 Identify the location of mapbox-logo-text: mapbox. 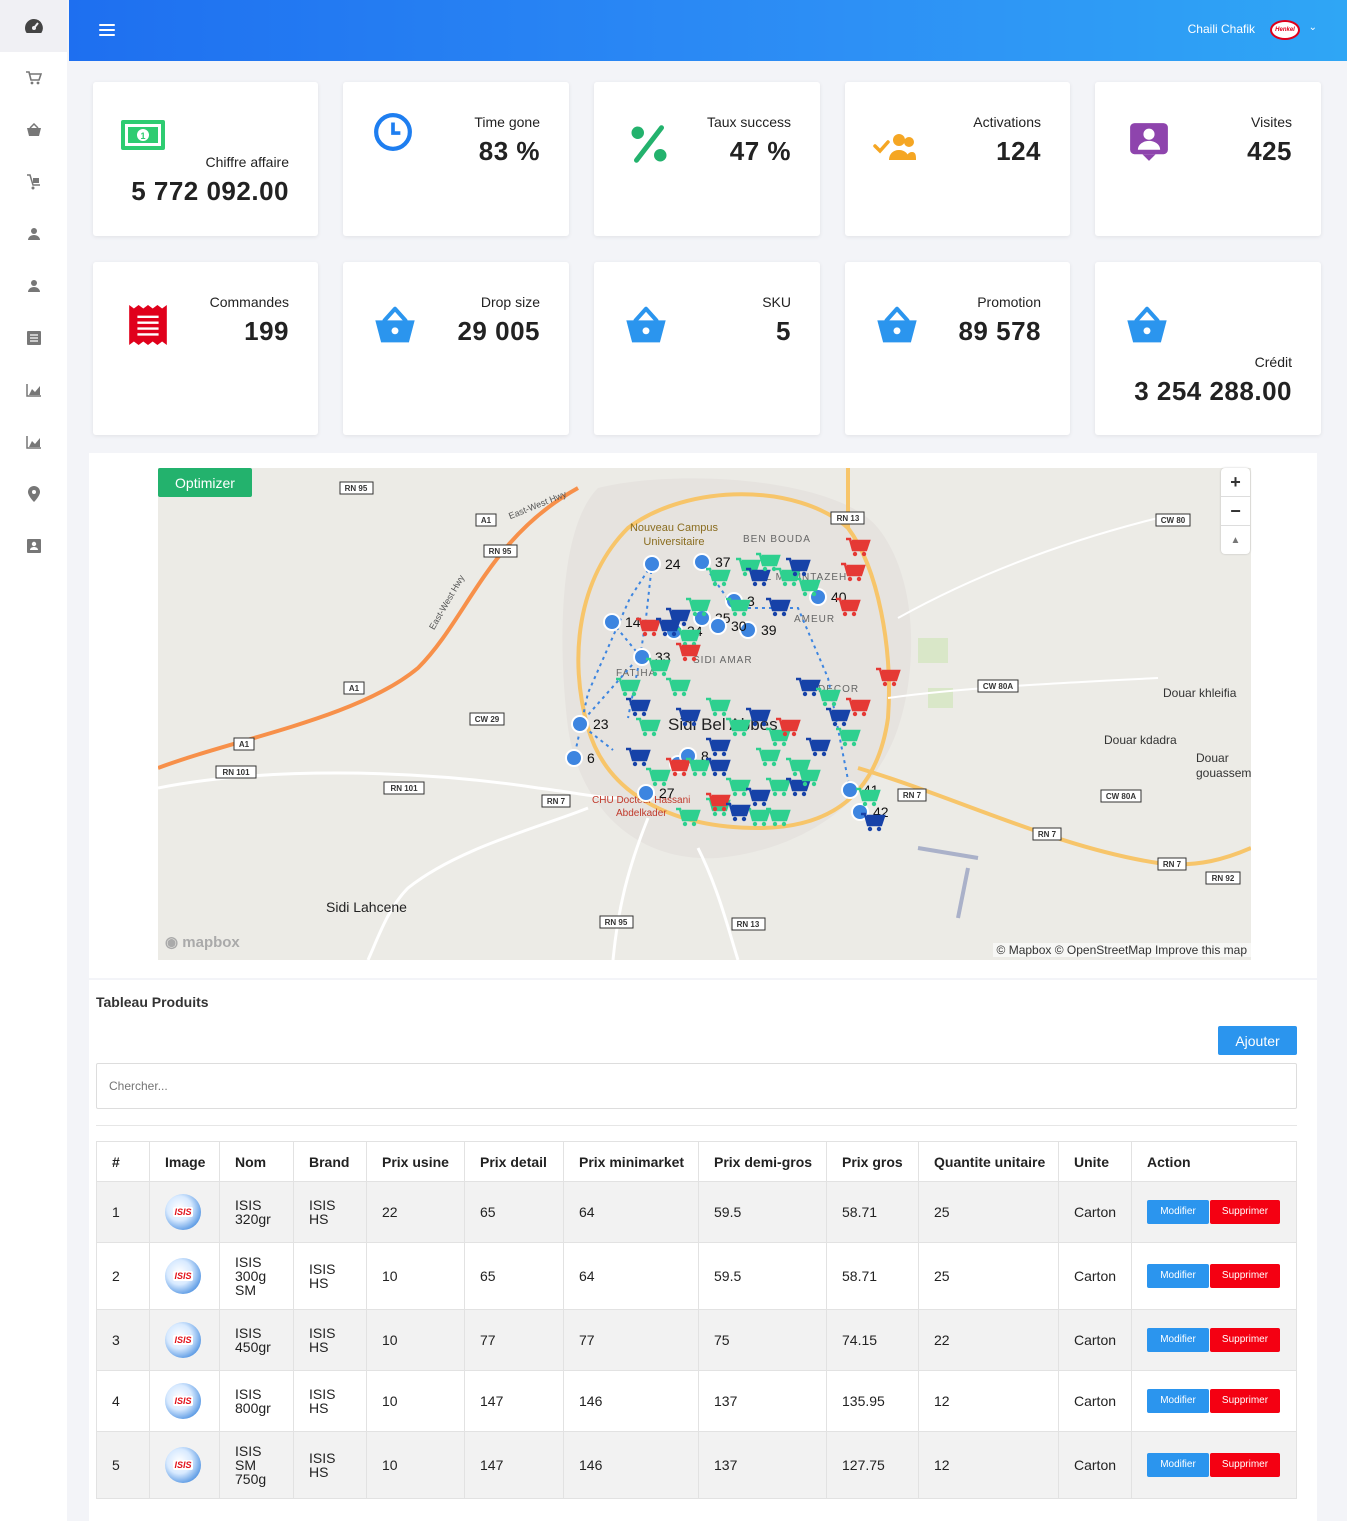
(211, 942).